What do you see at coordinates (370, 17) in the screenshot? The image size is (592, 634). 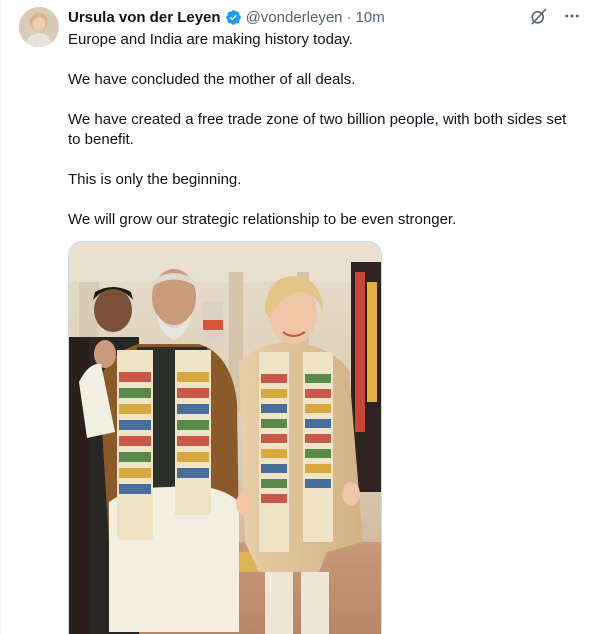 I see `timestamp: 10m` at bounding box center [370, 17].